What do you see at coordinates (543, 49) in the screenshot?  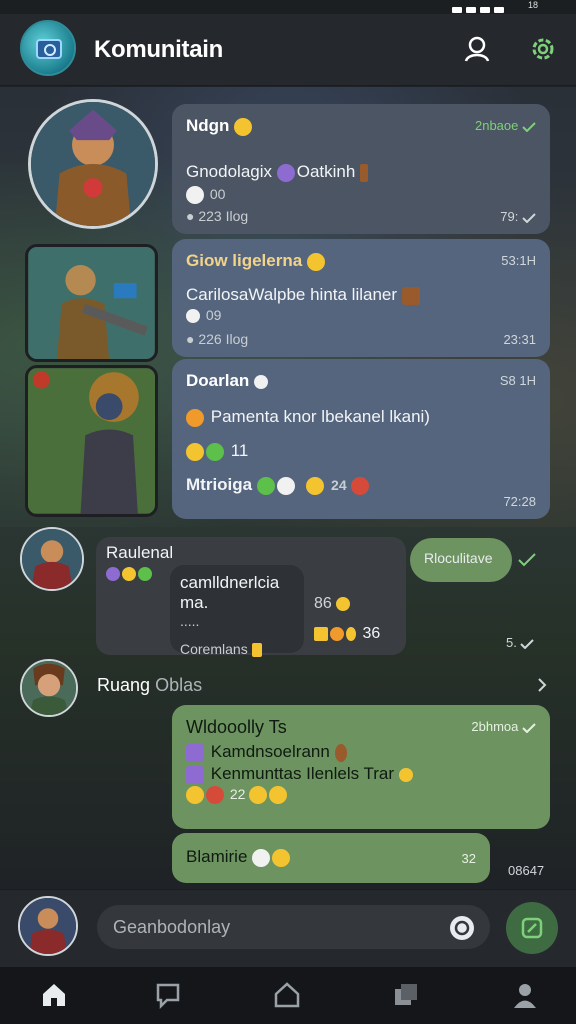 I see `settings-icon` at bounding box center [543, 49].